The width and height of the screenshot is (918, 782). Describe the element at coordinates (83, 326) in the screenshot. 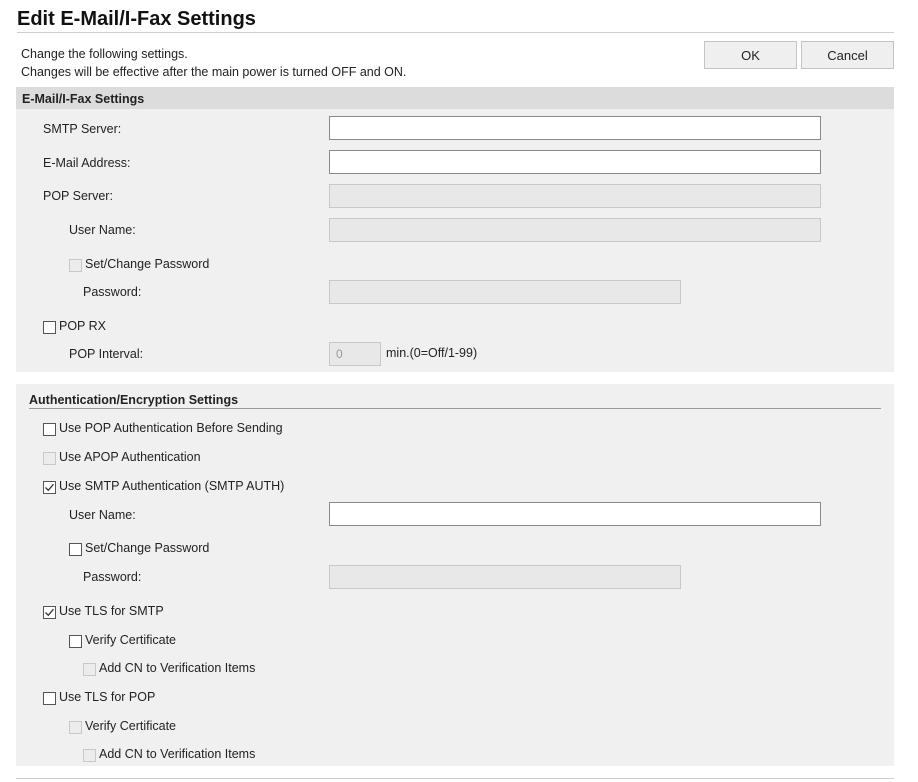

I see `pop-rx-label: POP RX` at that location.